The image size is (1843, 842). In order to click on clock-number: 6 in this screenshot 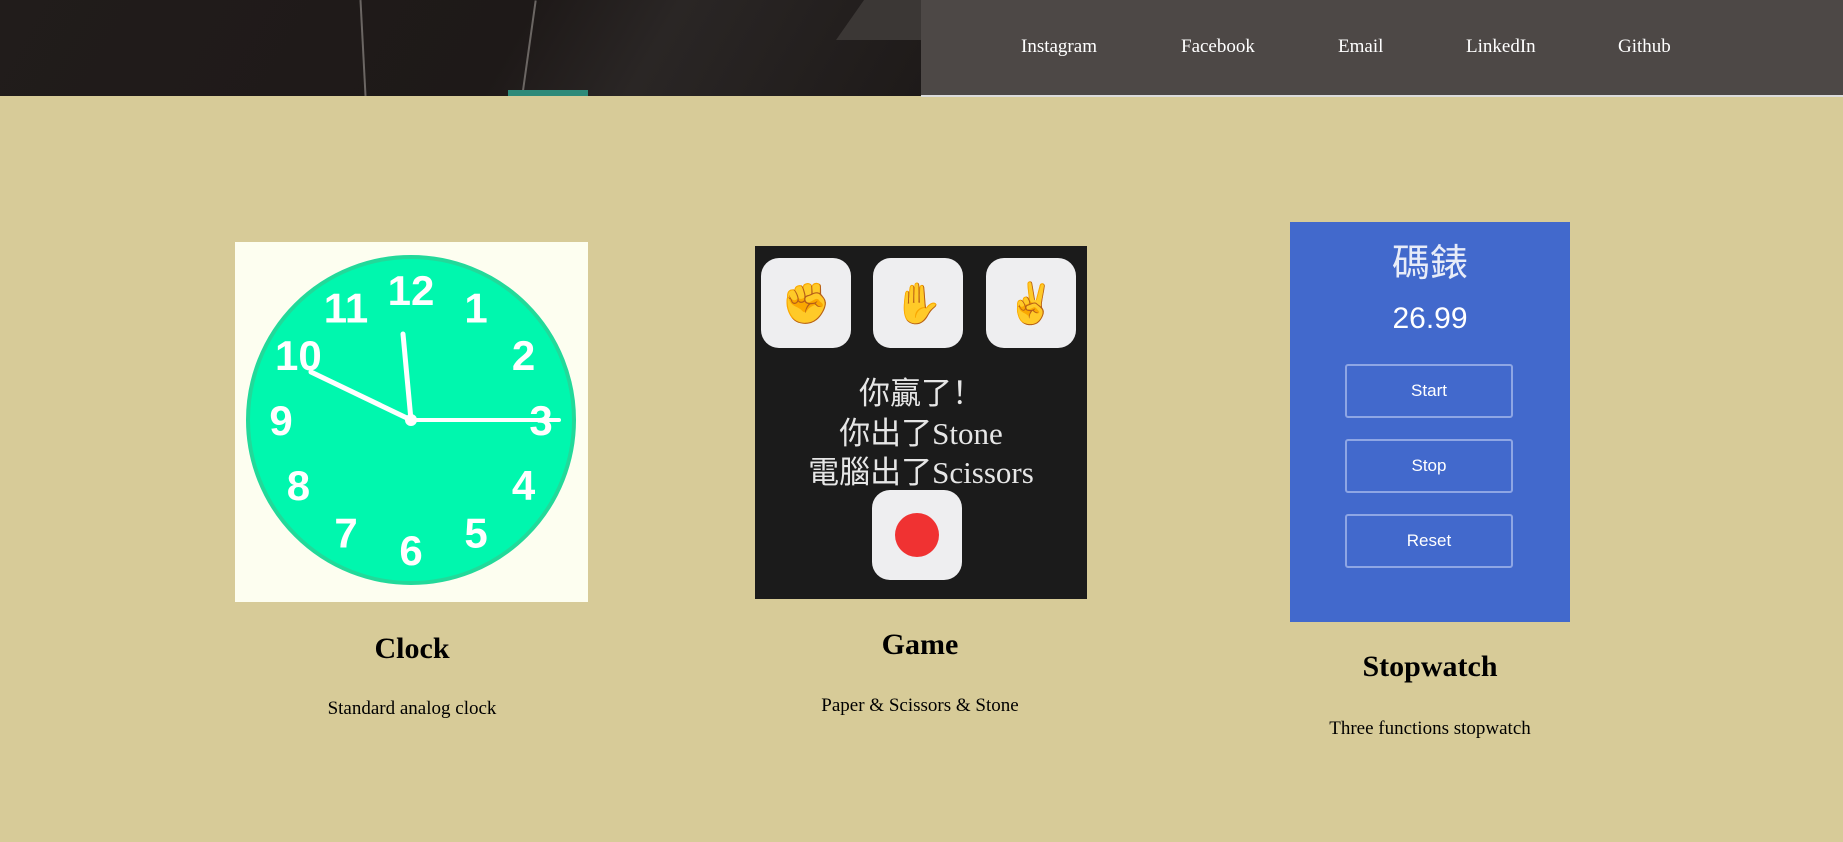, I will do `click(410, 550)`.